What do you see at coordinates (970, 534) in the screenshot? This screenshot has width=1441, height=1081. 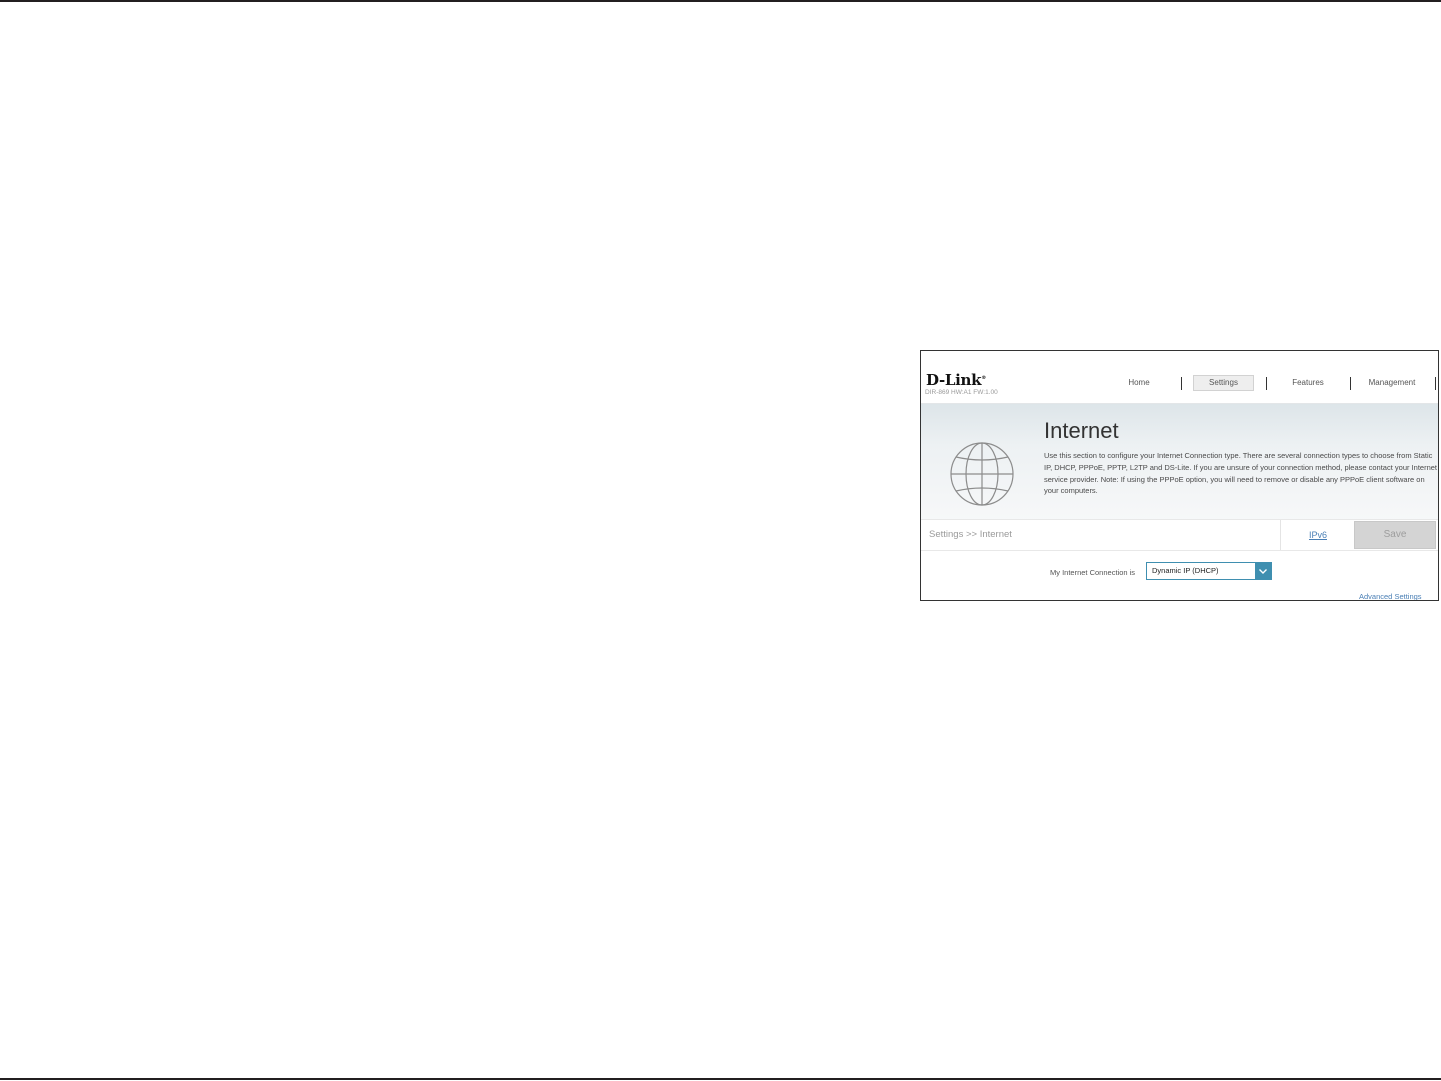 I see `breadcrumb: Settings >> Internet` at bounding box center [970, 534].